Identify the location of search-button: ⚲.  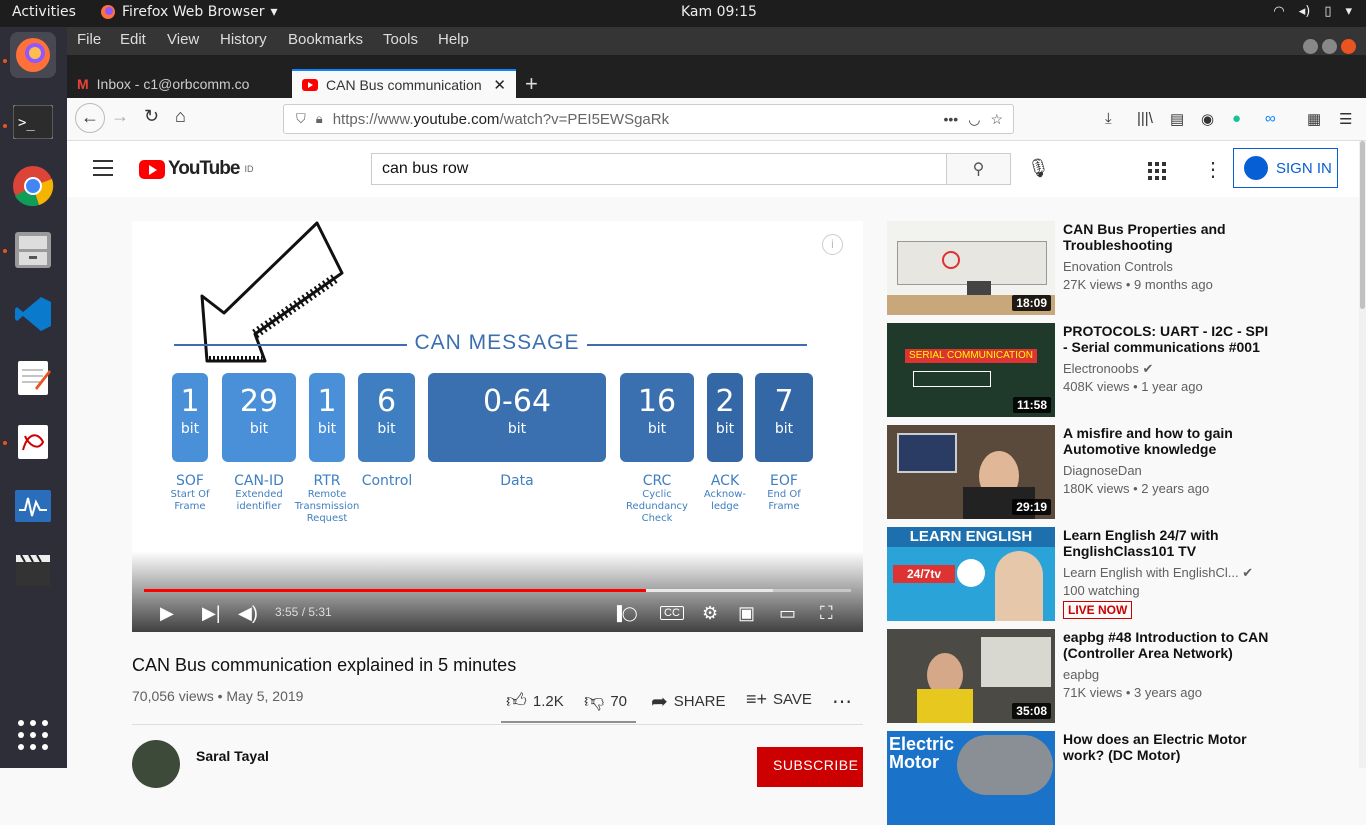
(978, 169).